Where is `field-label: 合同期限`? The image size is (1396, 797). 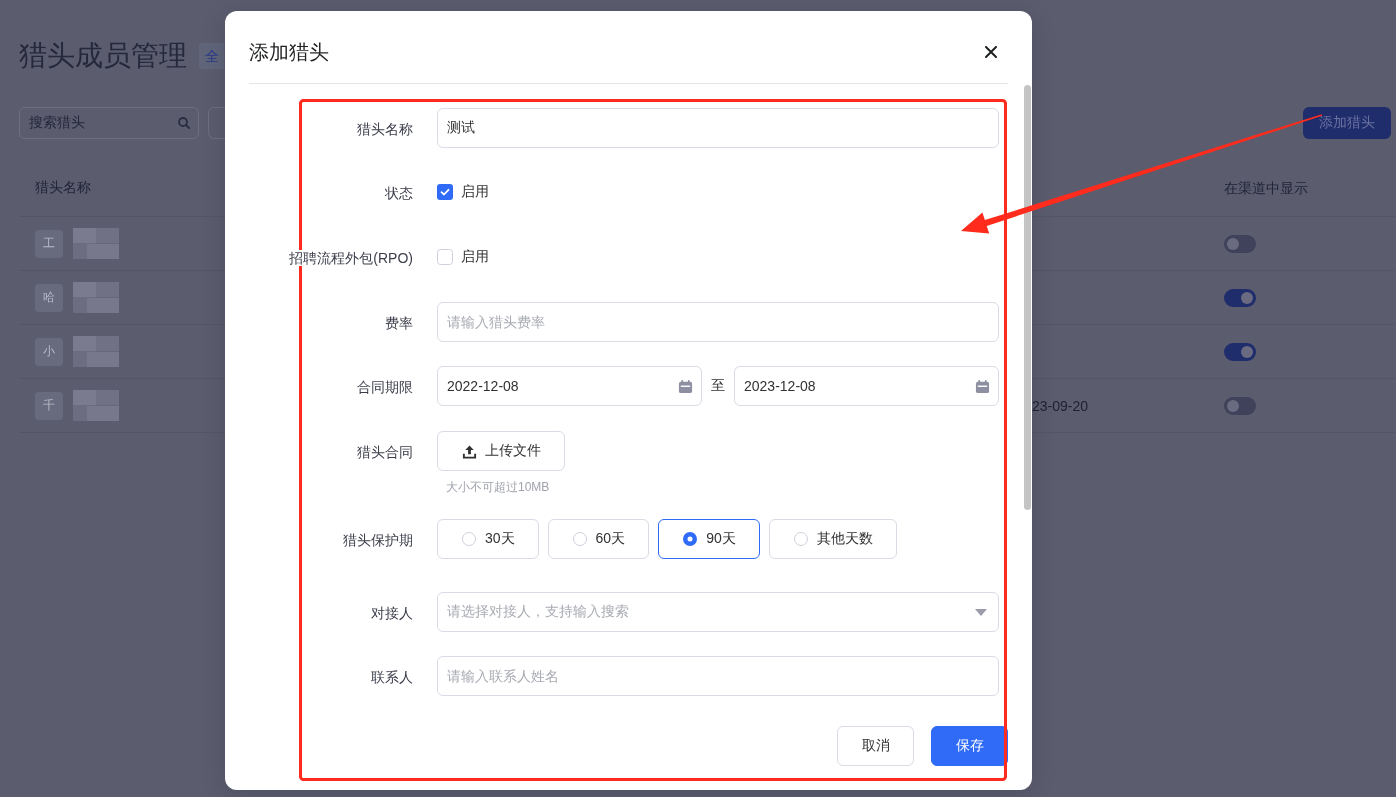 field-label: 合同期限 is located at coordinates (385, 386).